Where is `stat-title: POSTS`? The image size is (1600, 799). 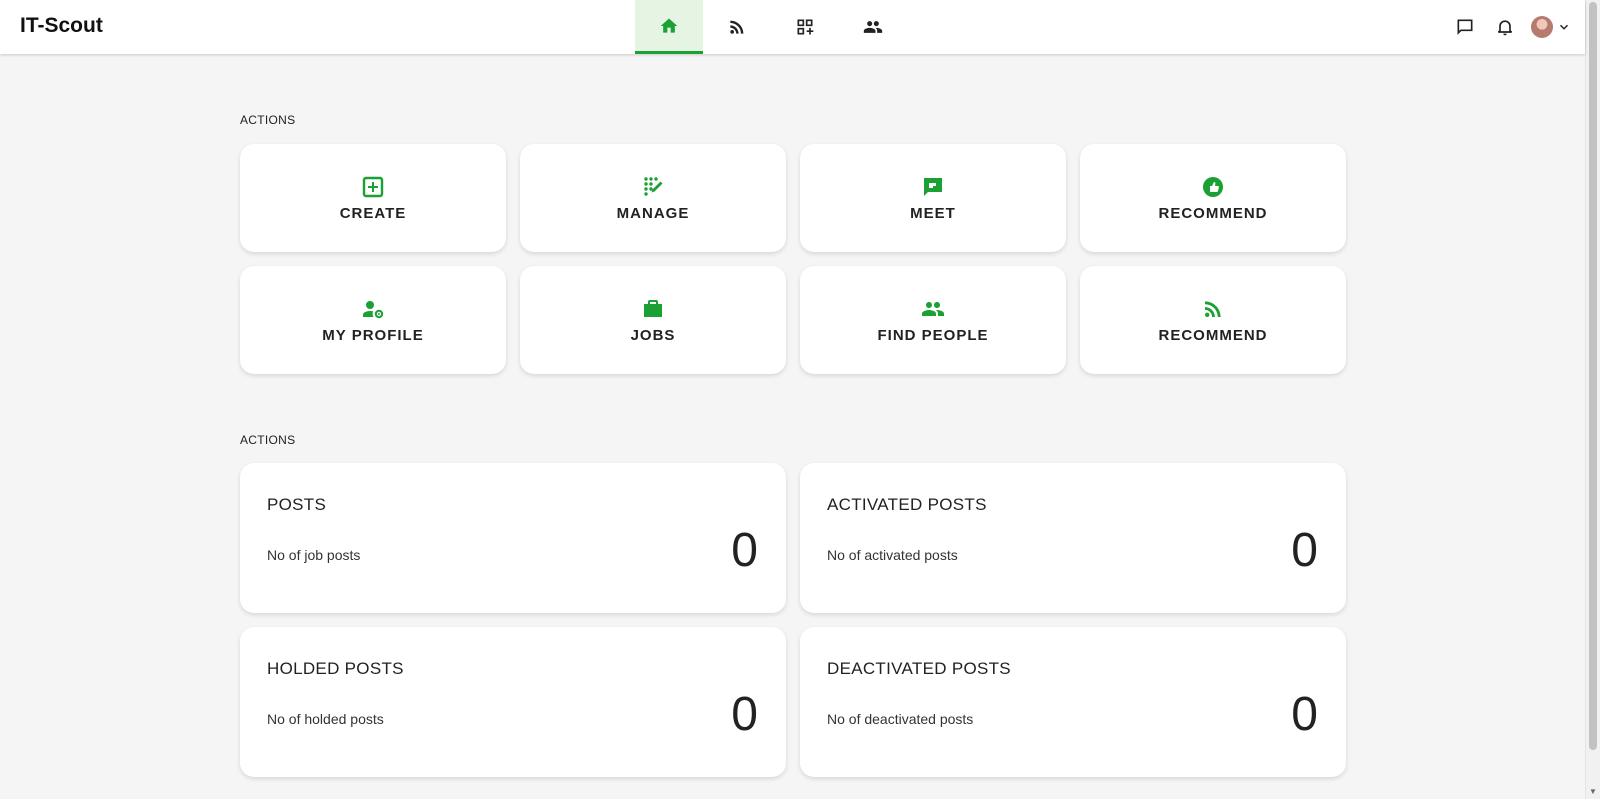
stat-title: POSTS is located at coordinates (297, 504).